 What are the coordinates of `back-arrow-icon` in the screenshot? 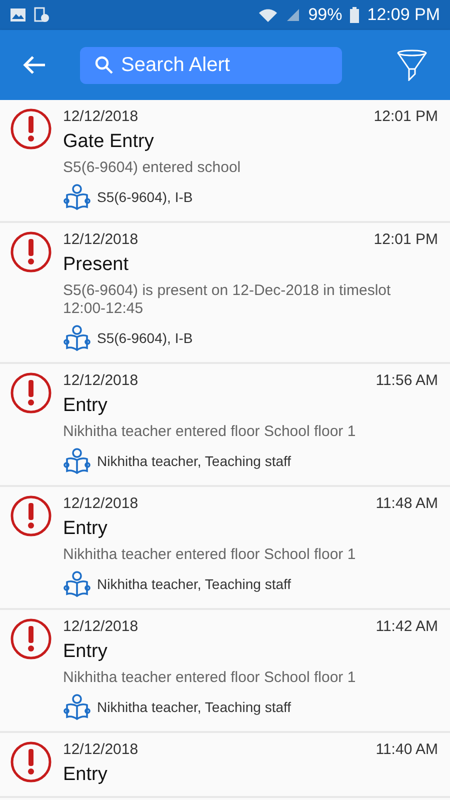 It's located at (34, 65).